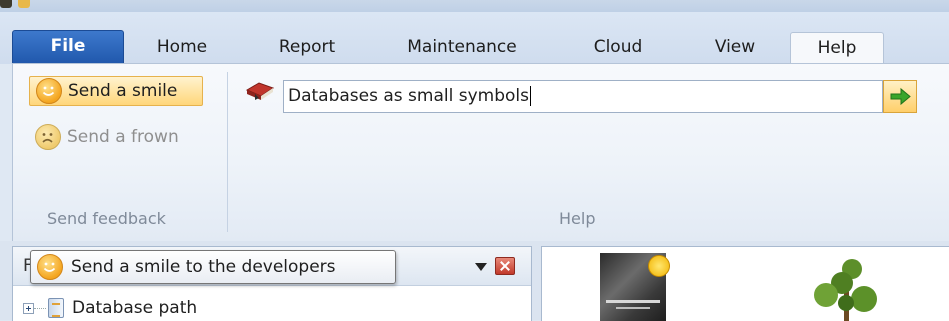 Image resolution: width=949 pixels, height=321 pixels. I want to click on tab-view: View, so click(735, 48).